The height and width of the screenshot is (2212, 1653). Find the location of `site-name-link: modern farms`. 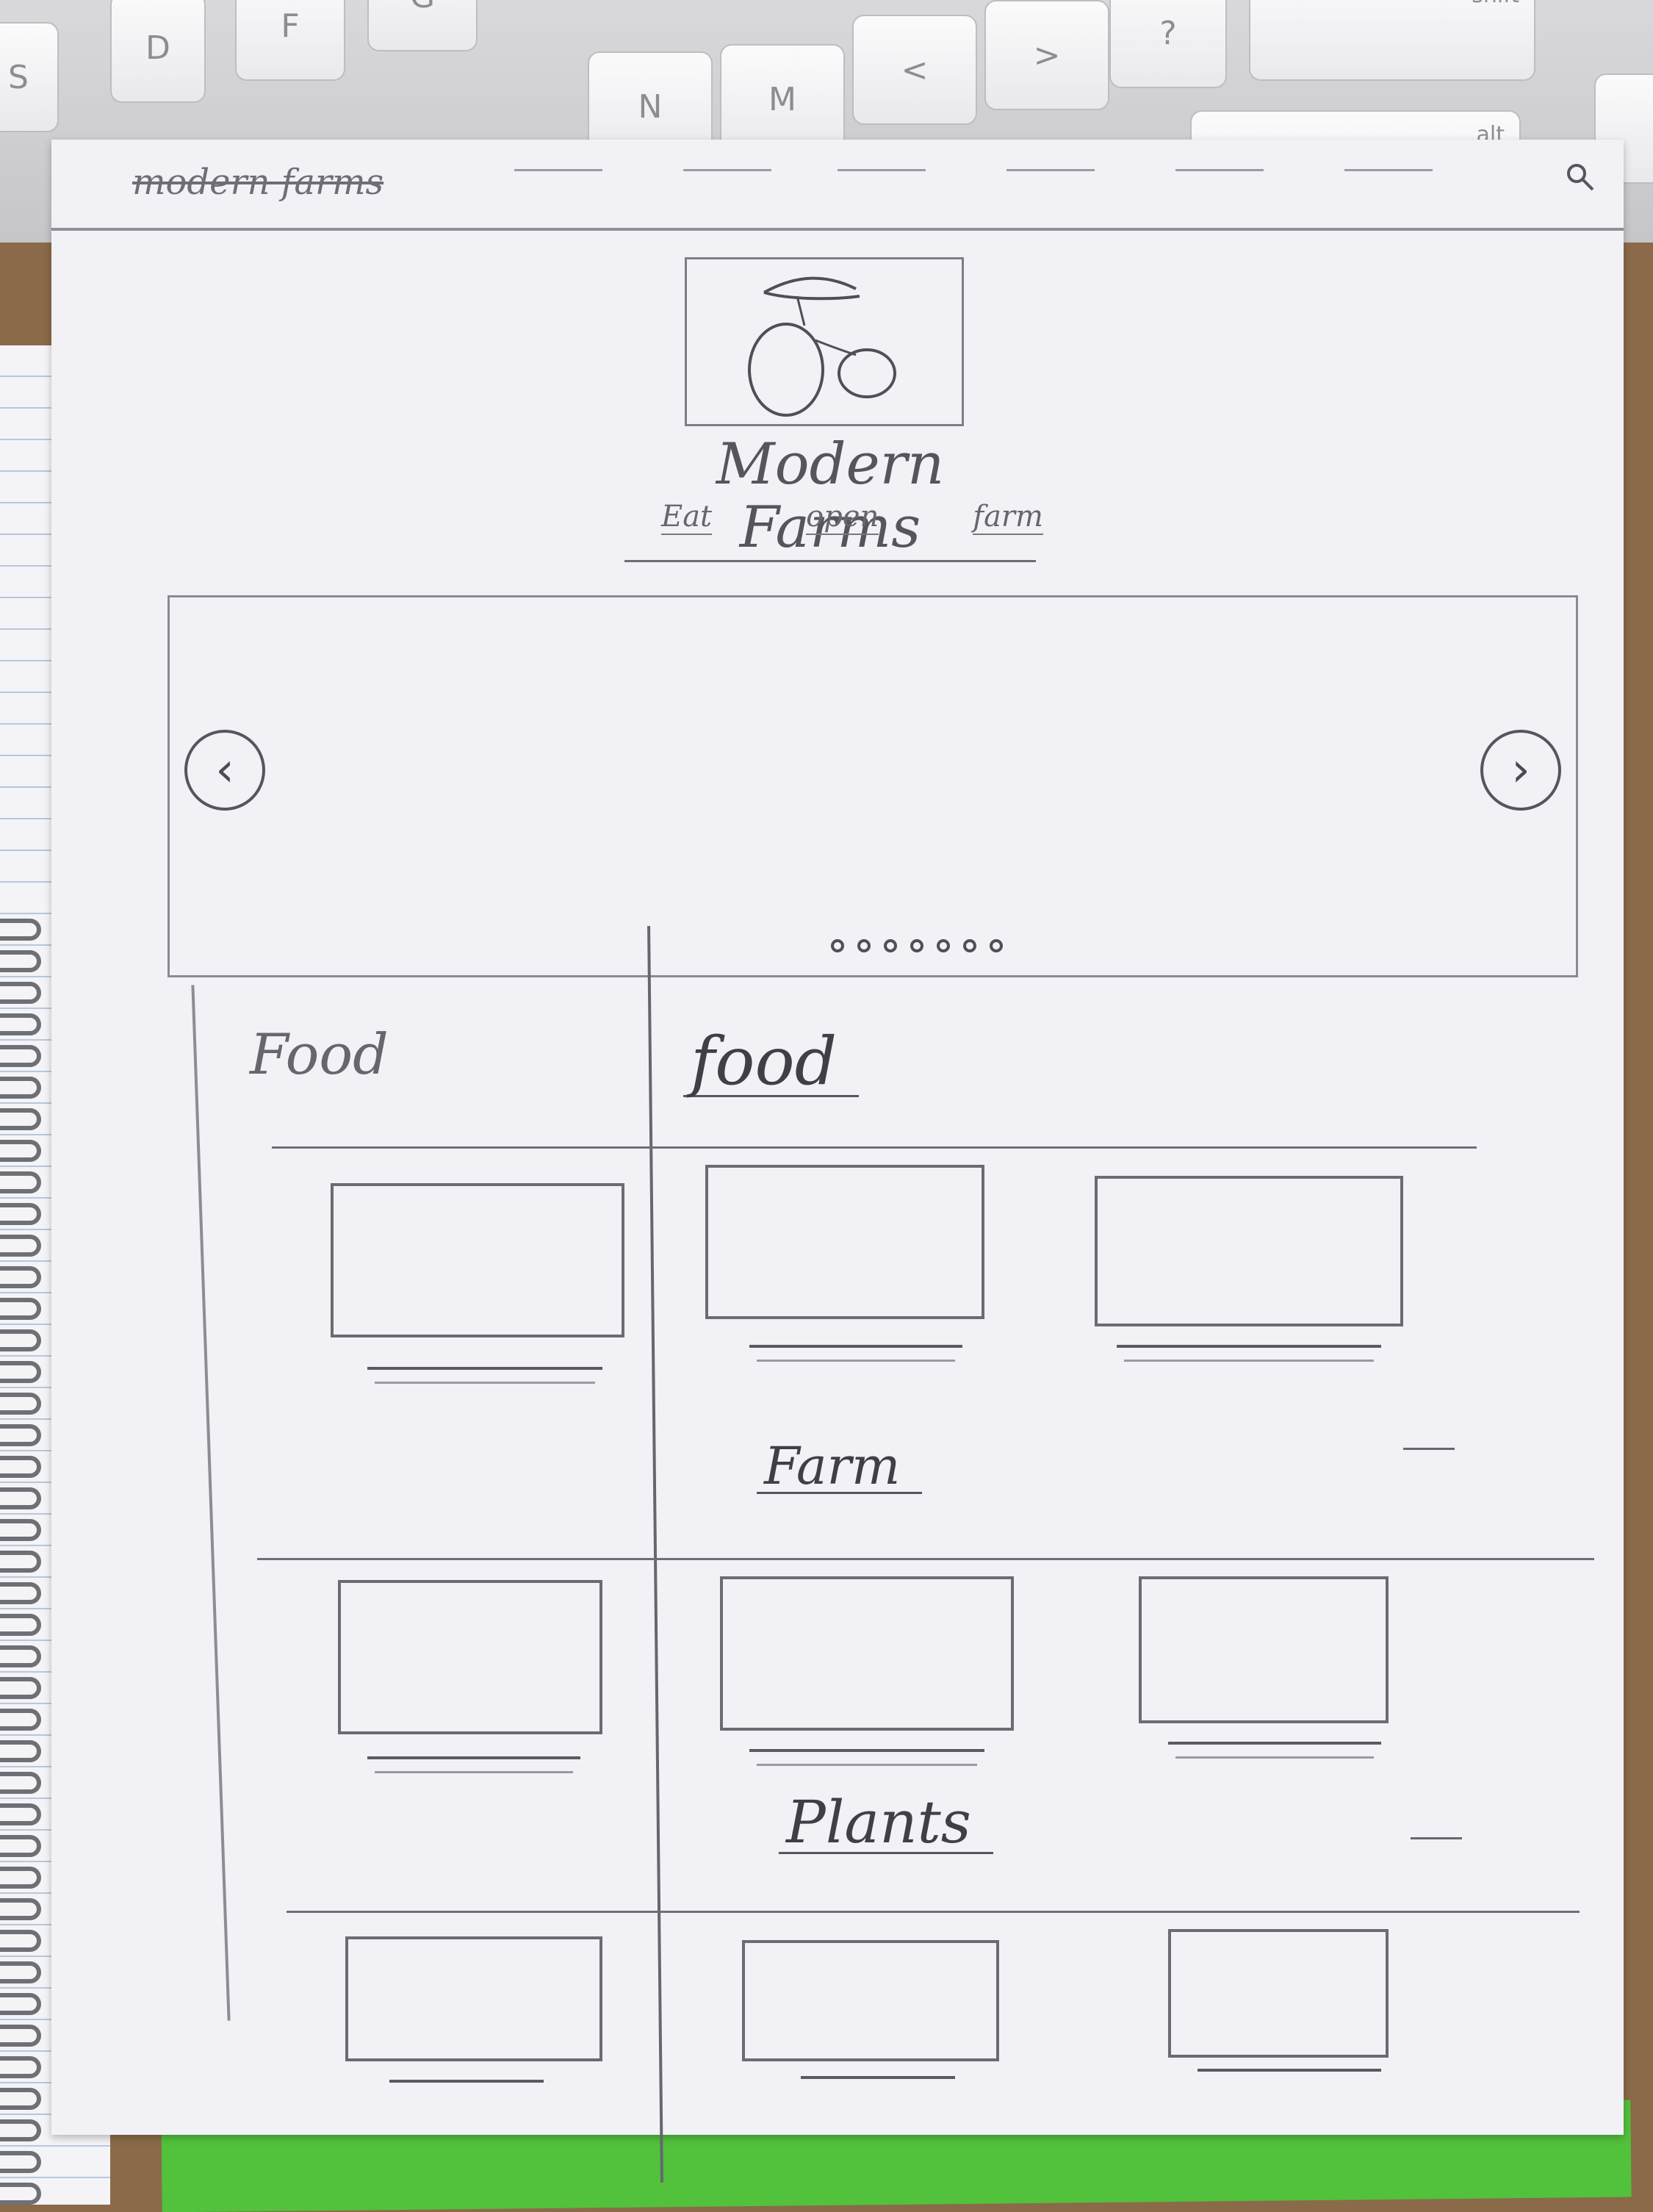

site-name-link: modern farms is located at coordinates (257, 182).